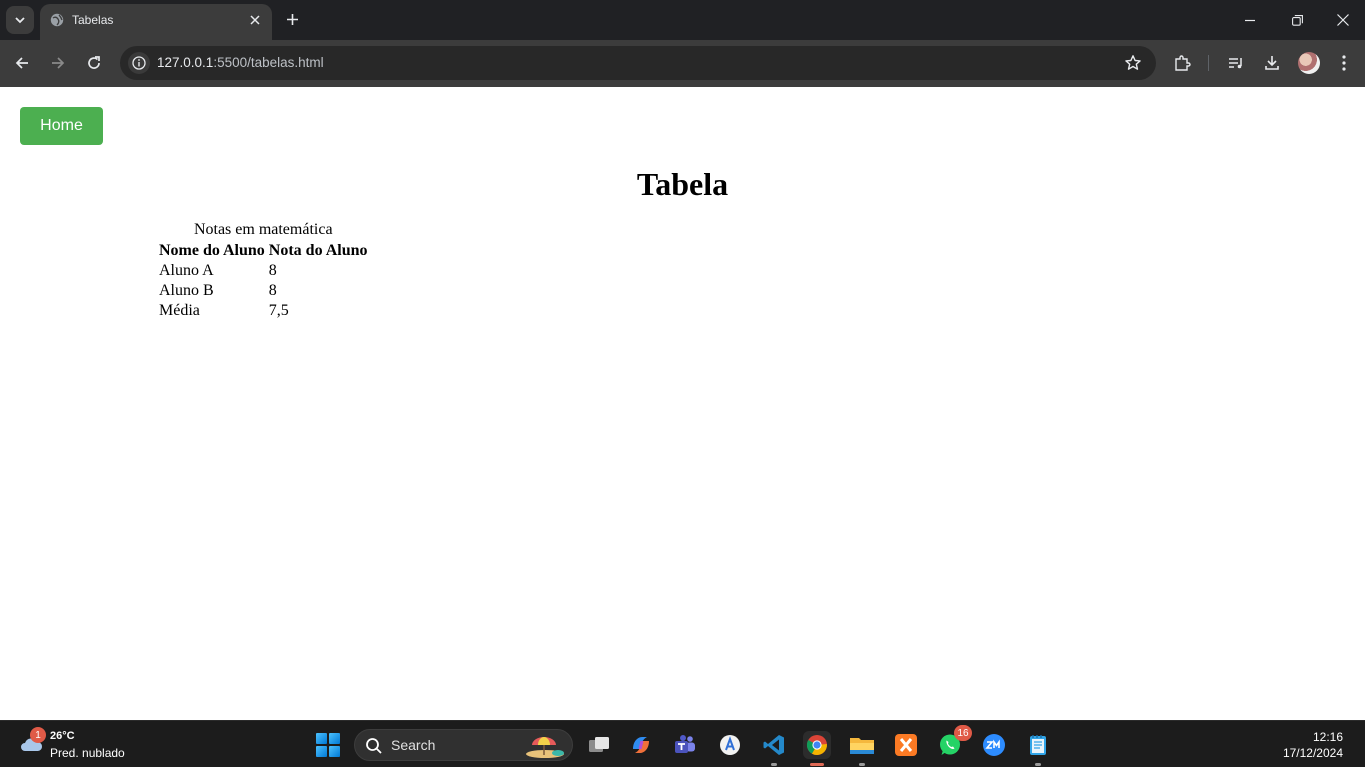 Image resolution: width=1365 pixels, height=767 pixels. Describe the element at coordinates (62, 736) in the screenshot. I see `weather-temperature: 26°C` at that location.